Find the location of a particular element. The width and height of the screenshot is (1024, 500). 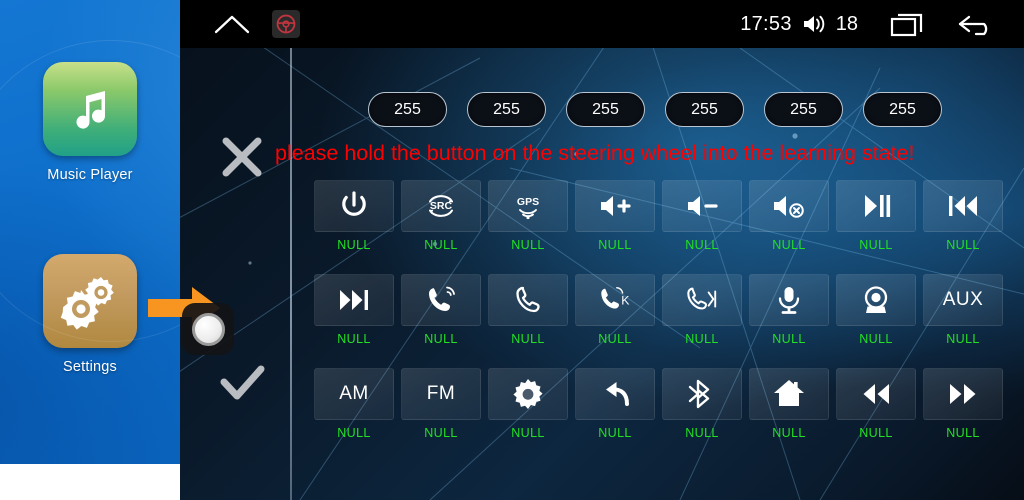

swc-key-button-rewind-icon is located at coordinates (876, 394).